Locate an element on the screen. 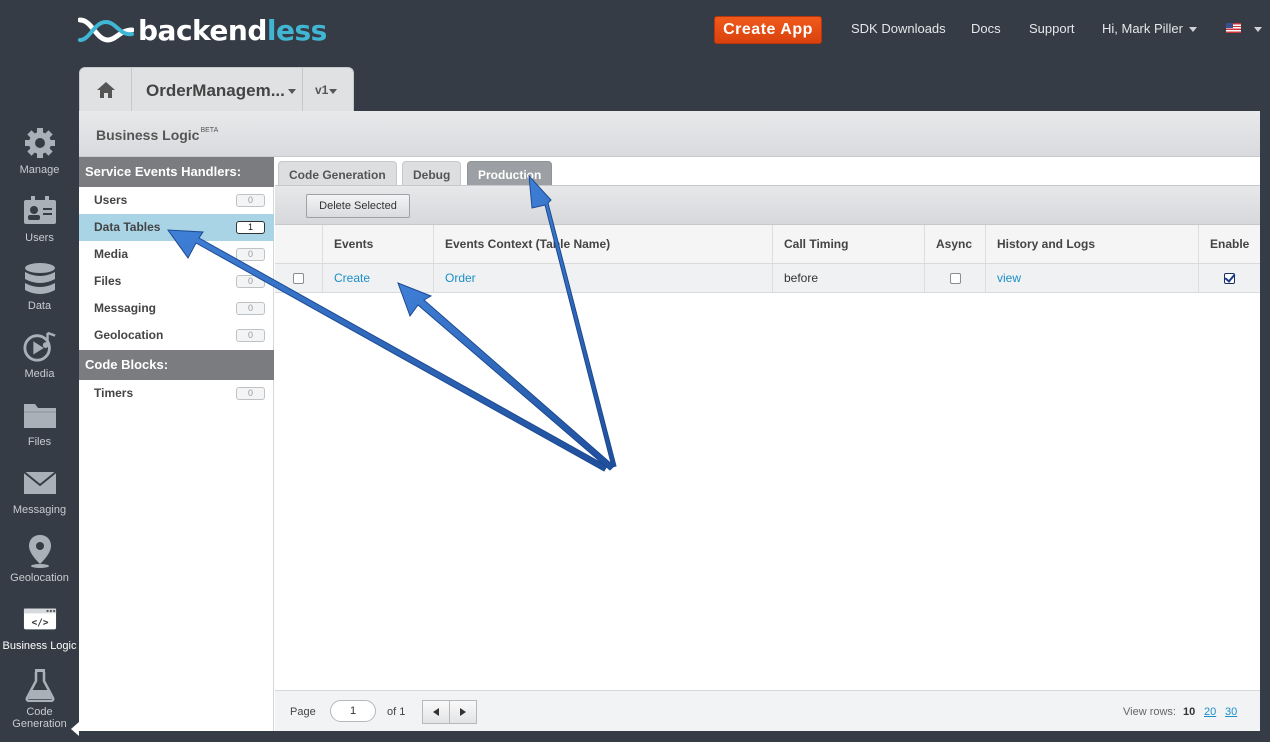  nav-media: Media is located at coordinates (39, 350).